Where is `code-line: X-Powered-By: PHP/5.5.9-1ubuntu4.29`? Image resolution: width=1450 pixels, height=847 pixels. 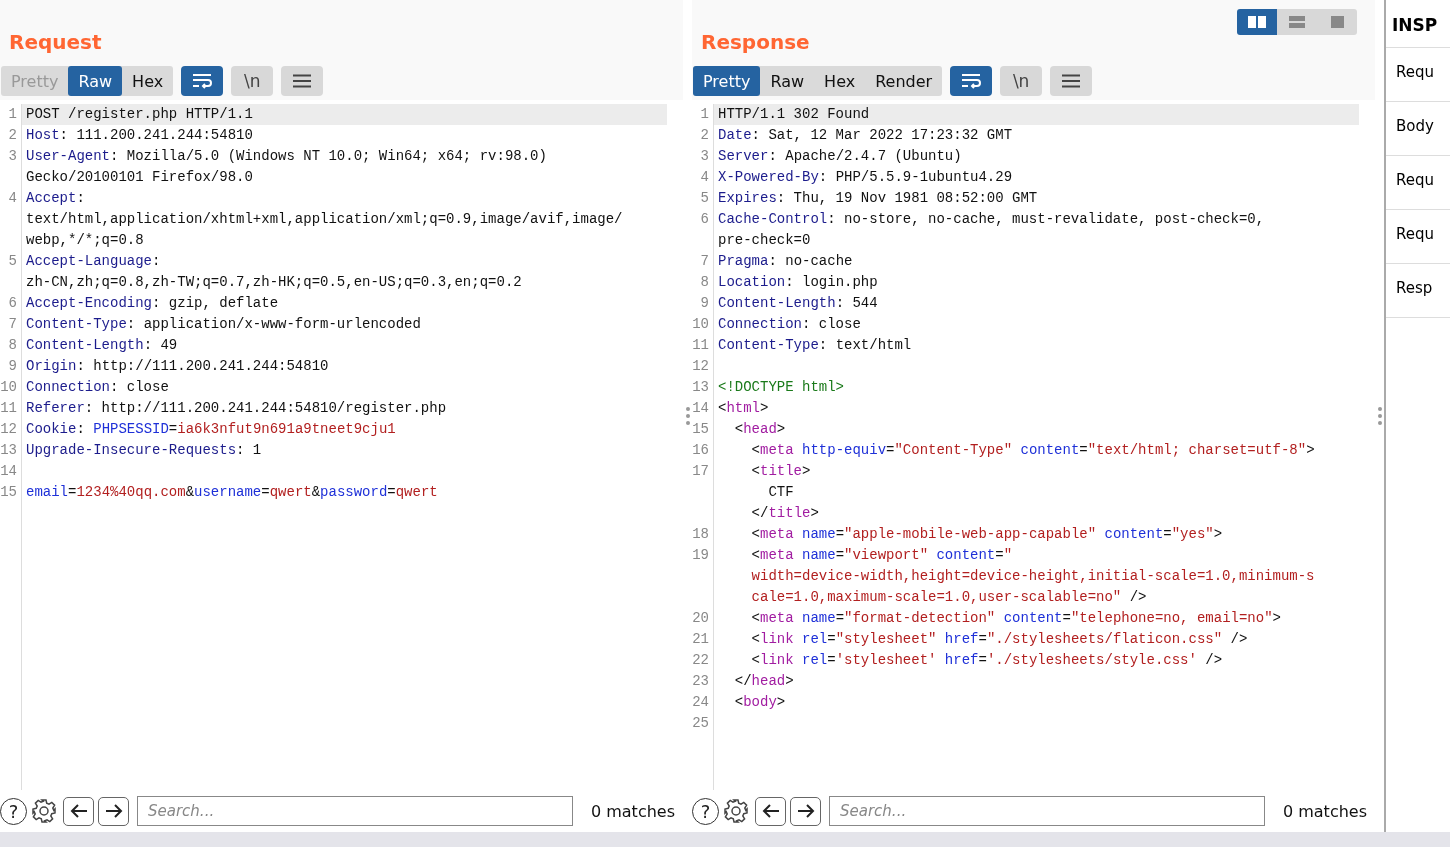 code-line: X-Powered-By: PHP/5.5.9-1ubuntu4.29 is located at coordinates (865, 177).